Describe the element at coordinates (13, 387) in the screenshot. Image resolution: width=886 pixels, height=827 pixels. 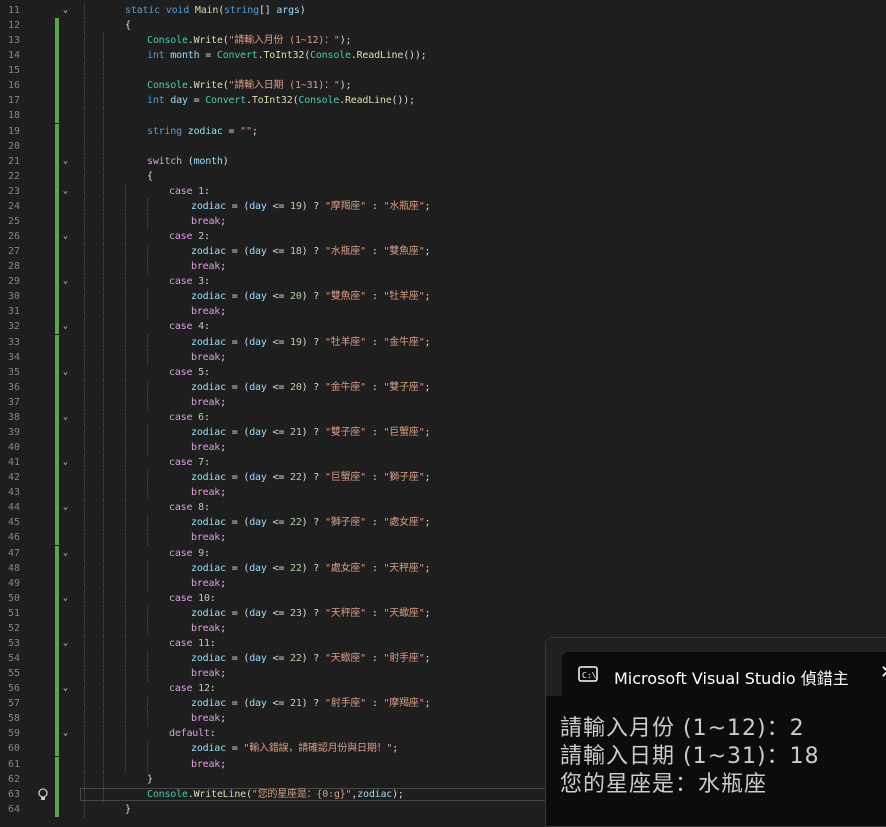
I see `line-number: 36` at that location.